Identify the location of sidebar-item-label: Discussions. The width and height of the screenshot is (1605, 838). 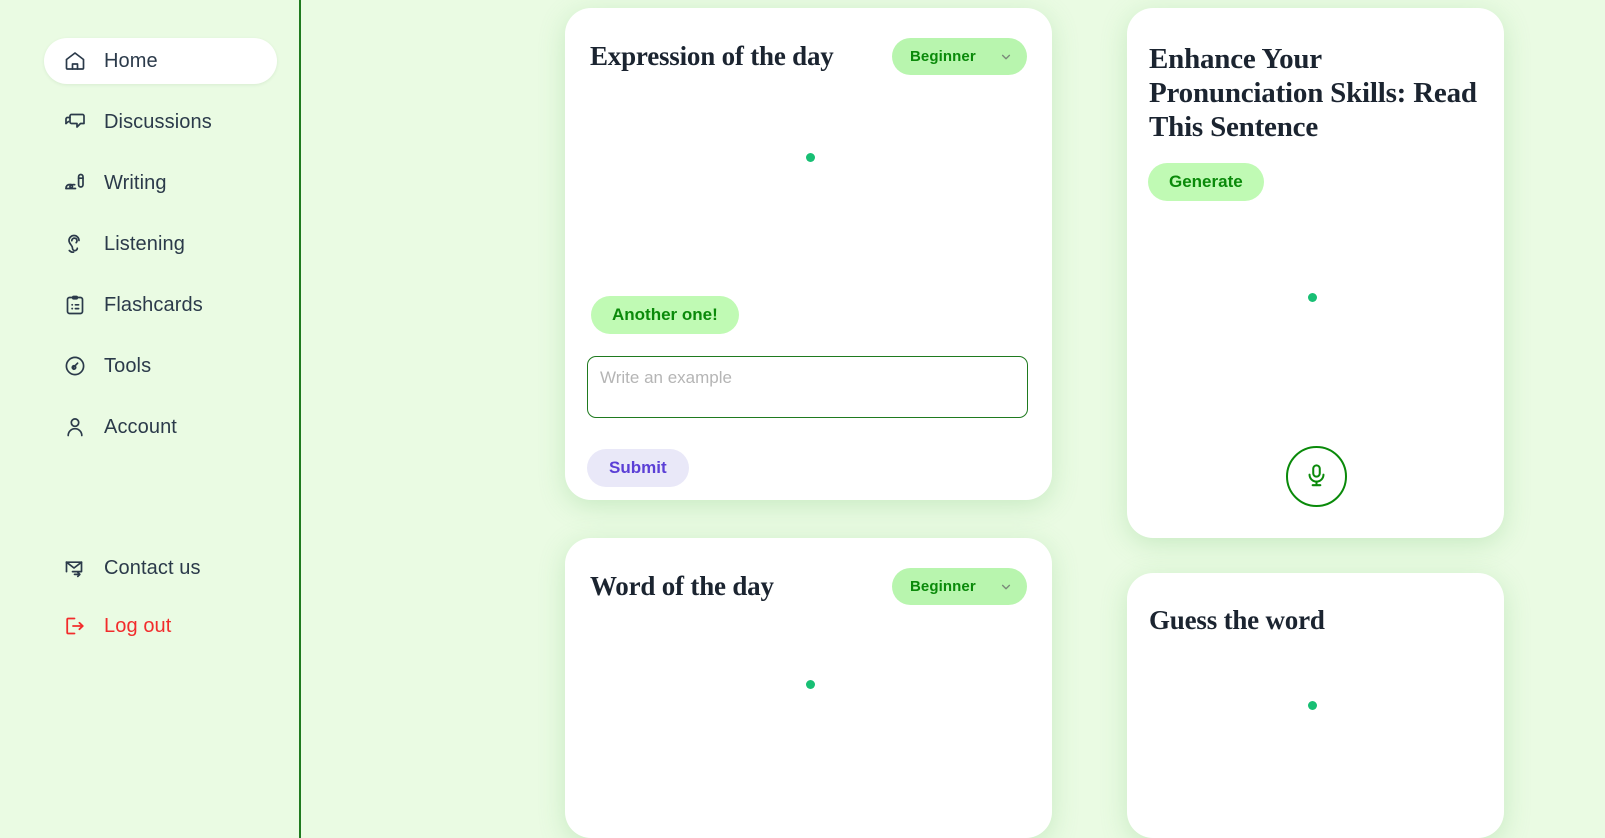
(158, 121).